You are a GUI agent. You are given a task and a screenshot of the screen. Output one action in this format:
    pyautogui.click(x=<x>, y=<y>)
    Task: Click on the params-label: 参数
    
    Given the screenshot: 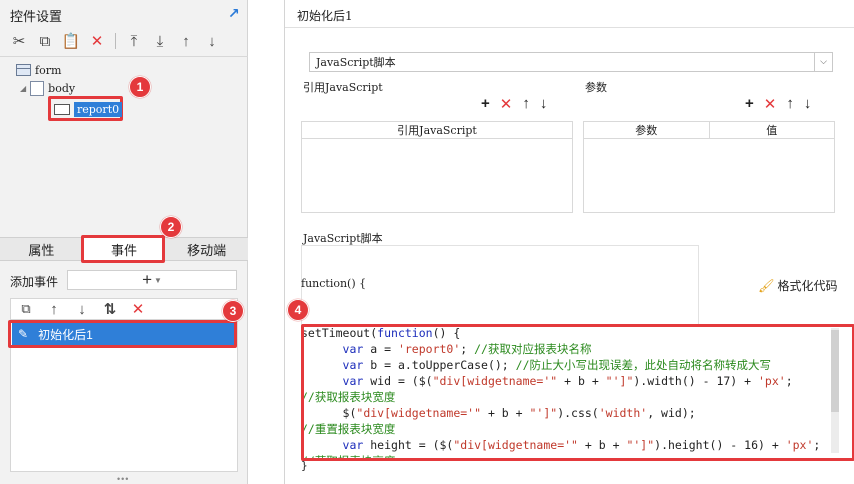 What is the action you would take?
    pyautogui.click(x=596, y=87)
    